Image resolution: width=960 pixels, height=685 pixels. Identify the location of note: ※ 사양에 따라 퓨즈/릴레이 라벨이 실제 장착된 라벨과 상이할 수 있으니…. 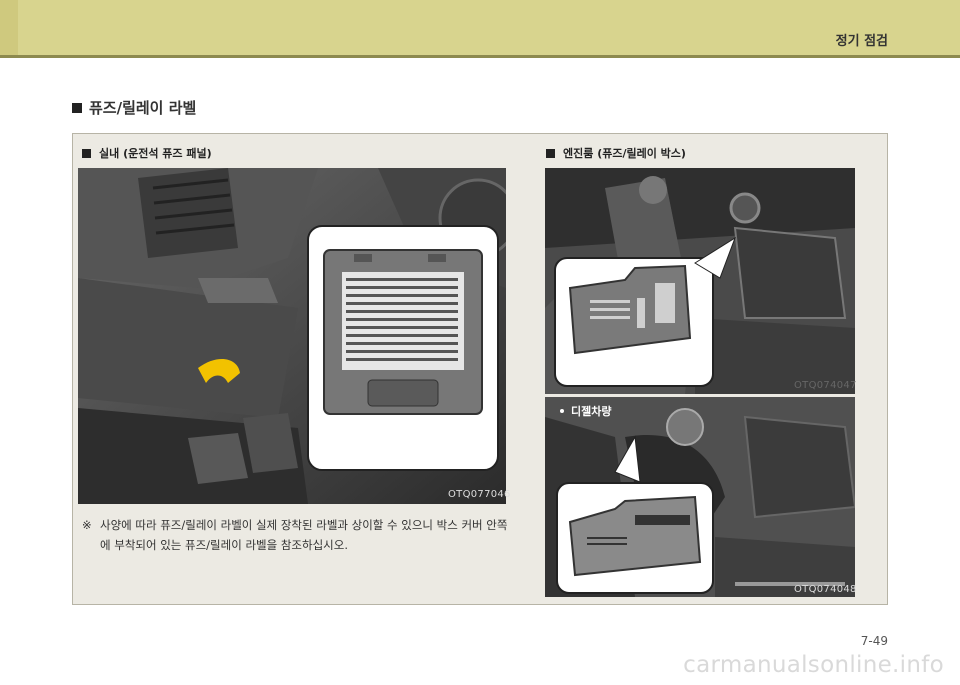
(297, 535).